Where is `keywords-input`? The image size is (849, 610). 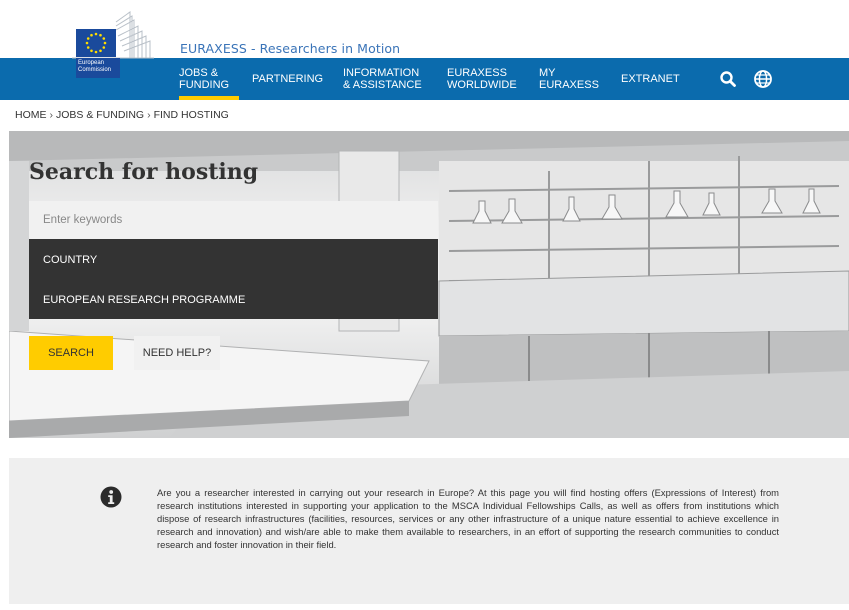
keywords-input is located at coordinates (233, 220).